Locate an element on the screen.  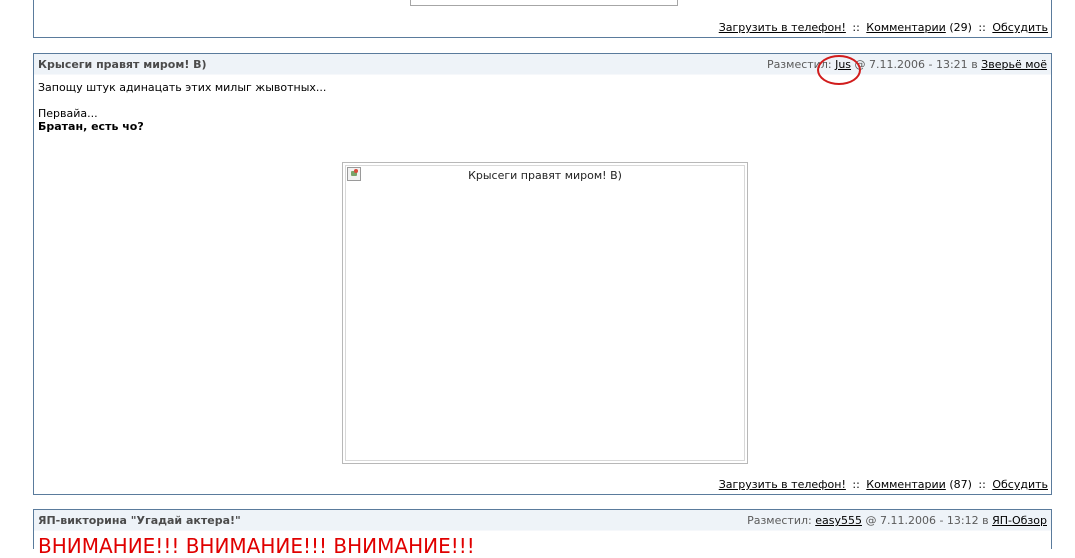
category-link: Зверьё моё is located at coordinates (1014, 64).